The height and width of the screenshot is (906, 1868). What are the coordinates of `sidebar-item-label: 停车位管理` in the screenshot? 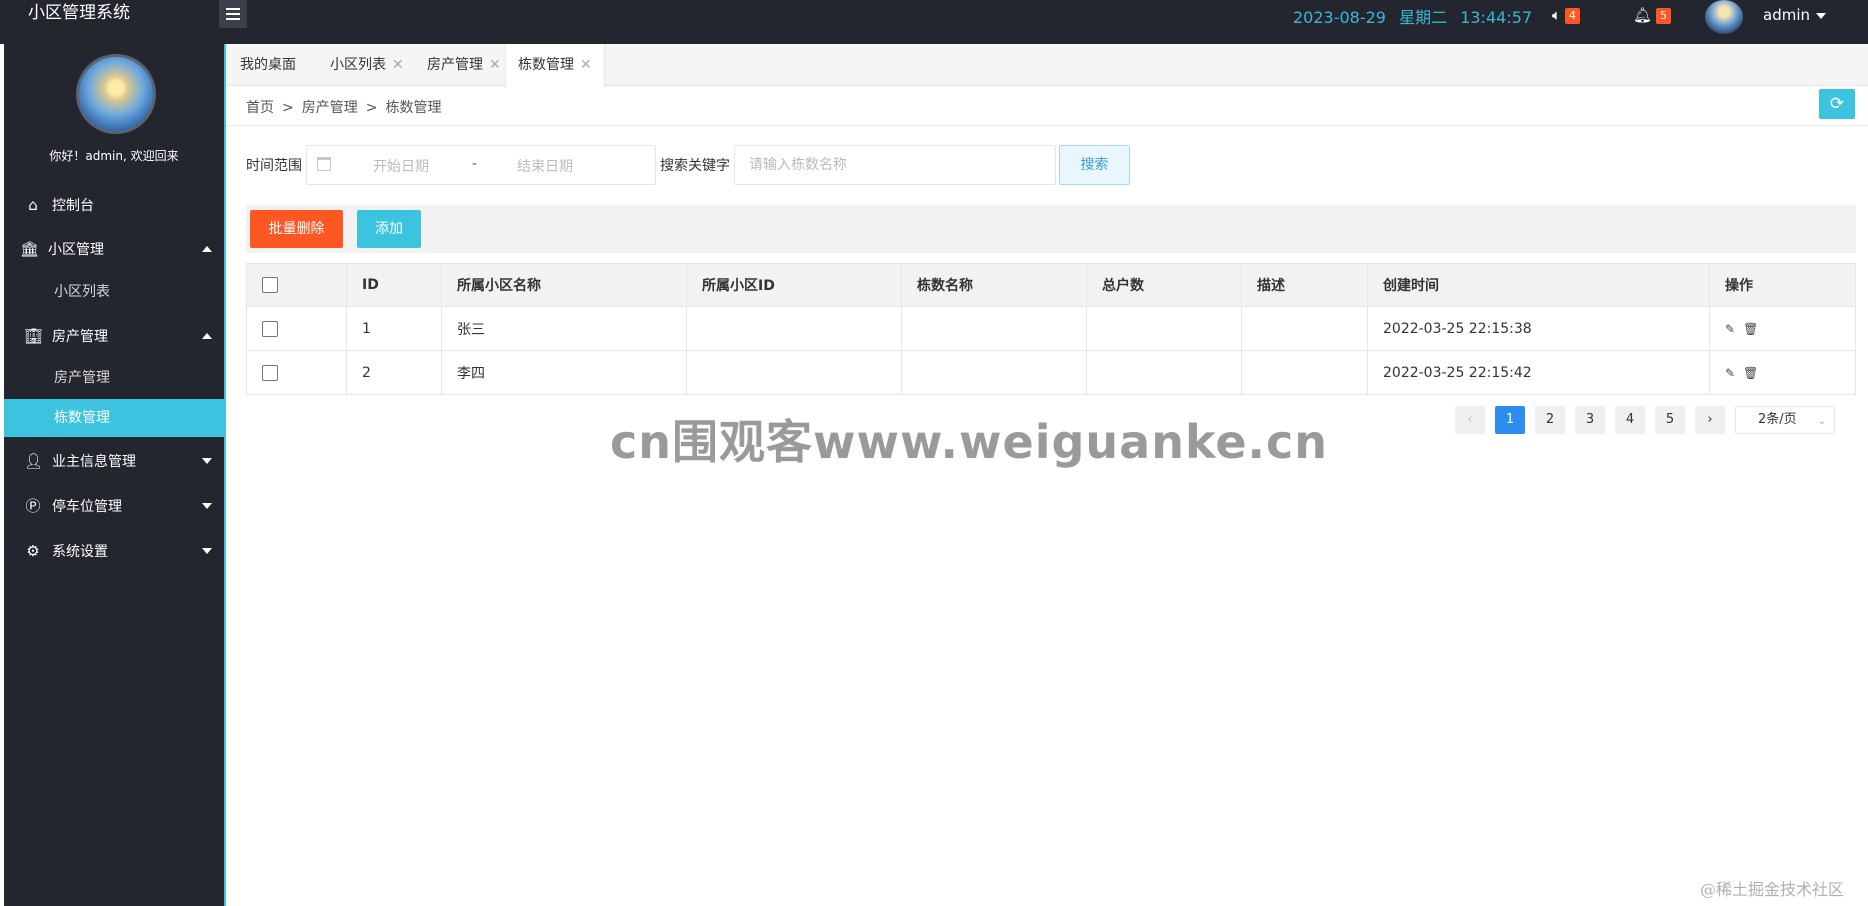 It's located at (87, 507).